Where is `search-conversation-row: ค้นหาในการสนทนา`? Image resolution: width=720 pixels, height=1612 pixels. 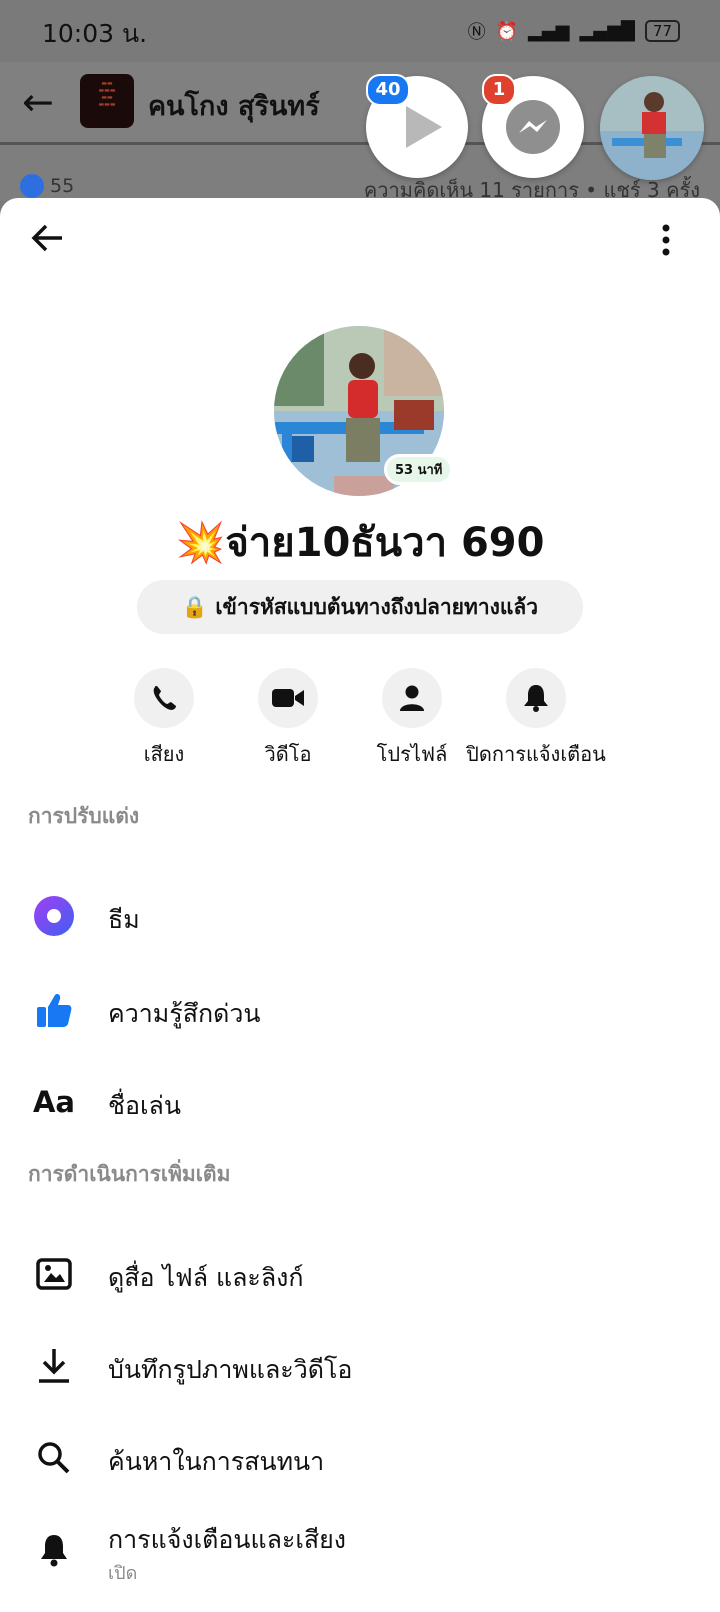
search-conversation-row: ค้นหาในการสนทนา is located at coordinates (360, 1458).